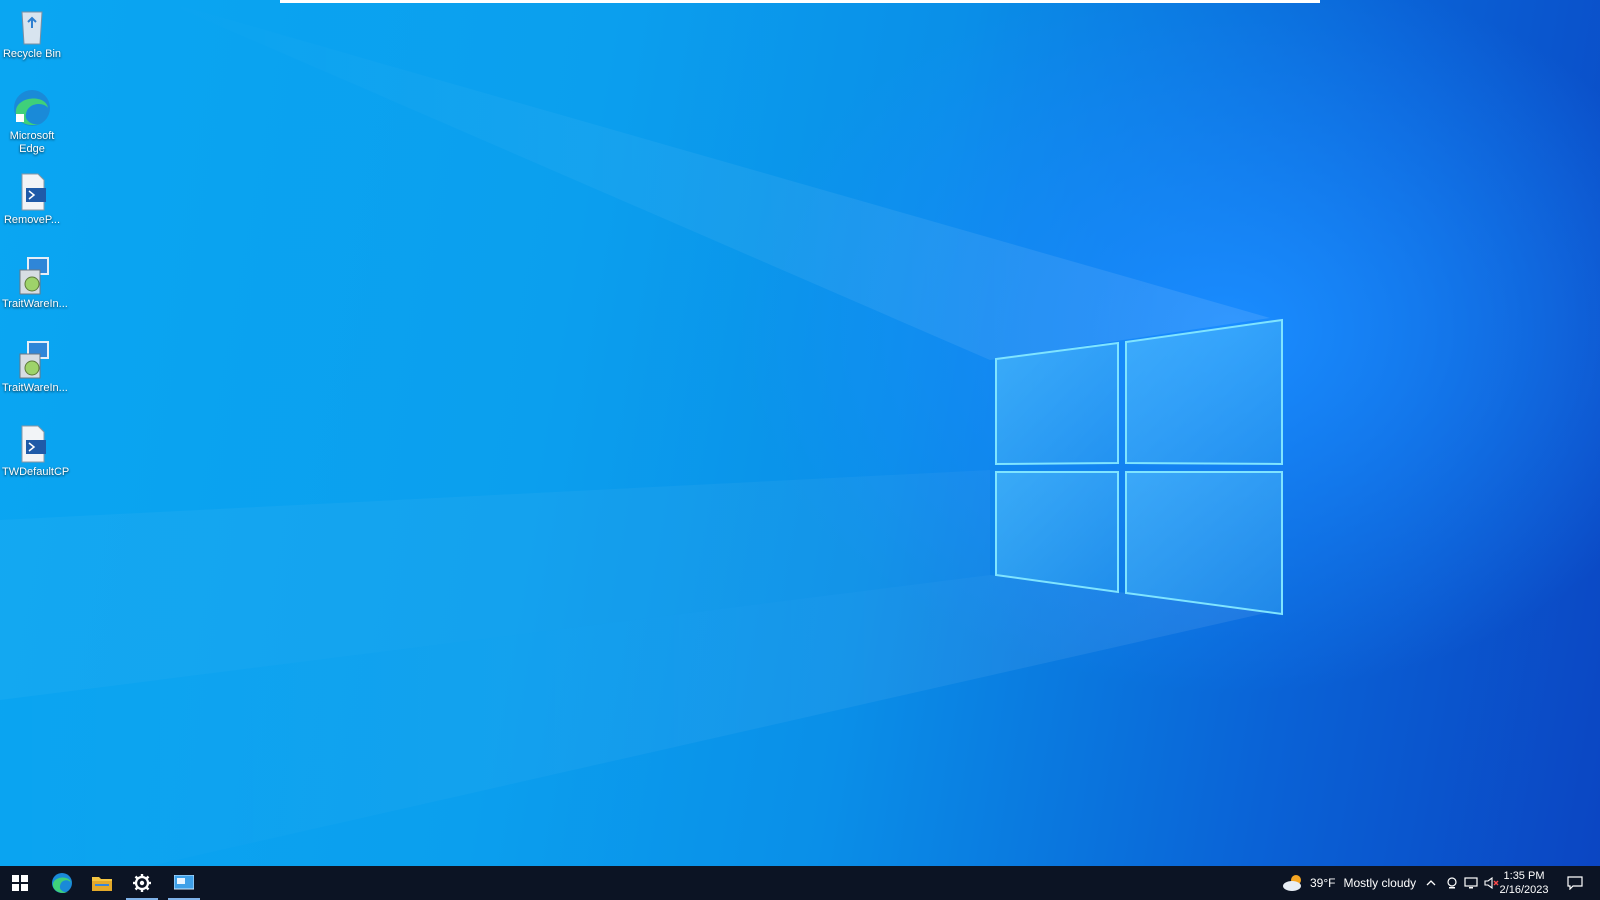 Image resolution: width=1600 pixels, height=900 pixels. I want to click on start-button, so click(20, 883).